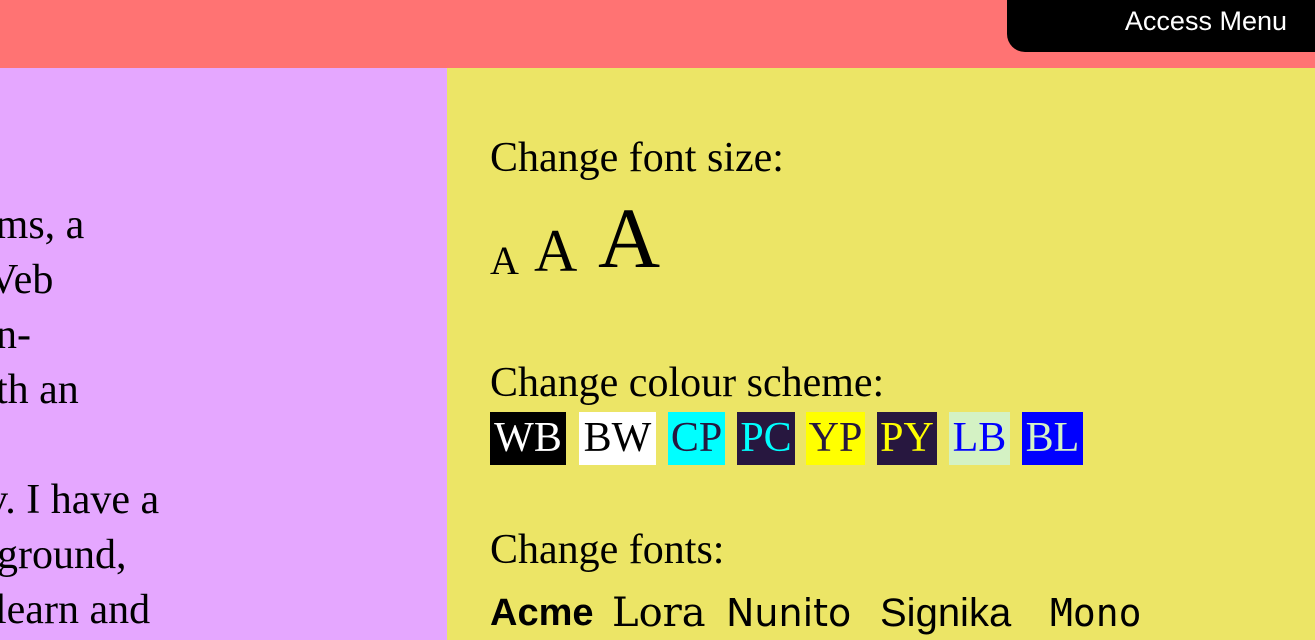  Describe the element at coordinates (1161, 26) in the screenshot. I see `access-menu-button: Access Menu` at that location.